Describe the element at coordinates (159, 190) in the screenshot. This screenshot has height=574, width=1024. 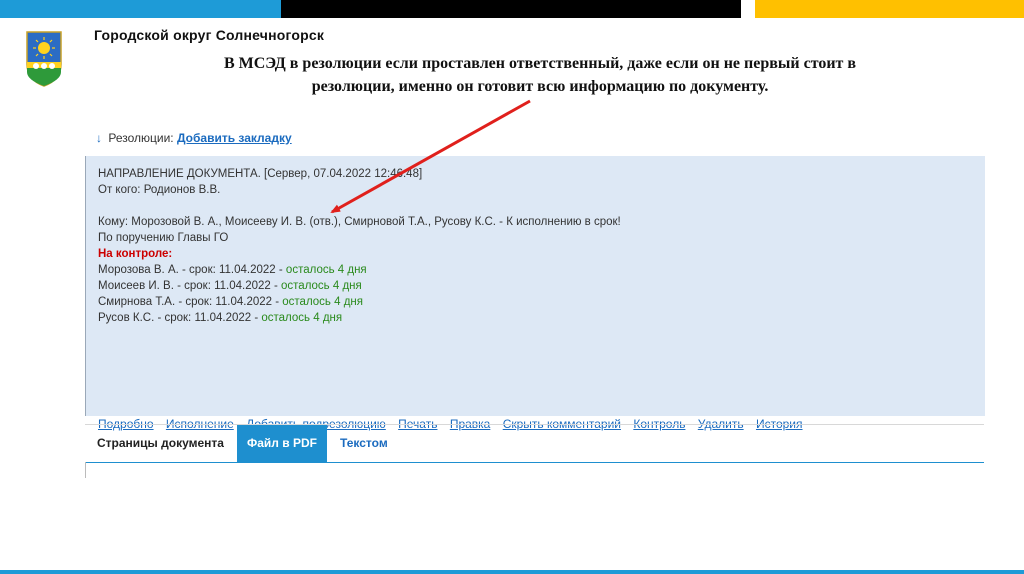
I see `from-line: От кого: Родионов В.В.` at that location.